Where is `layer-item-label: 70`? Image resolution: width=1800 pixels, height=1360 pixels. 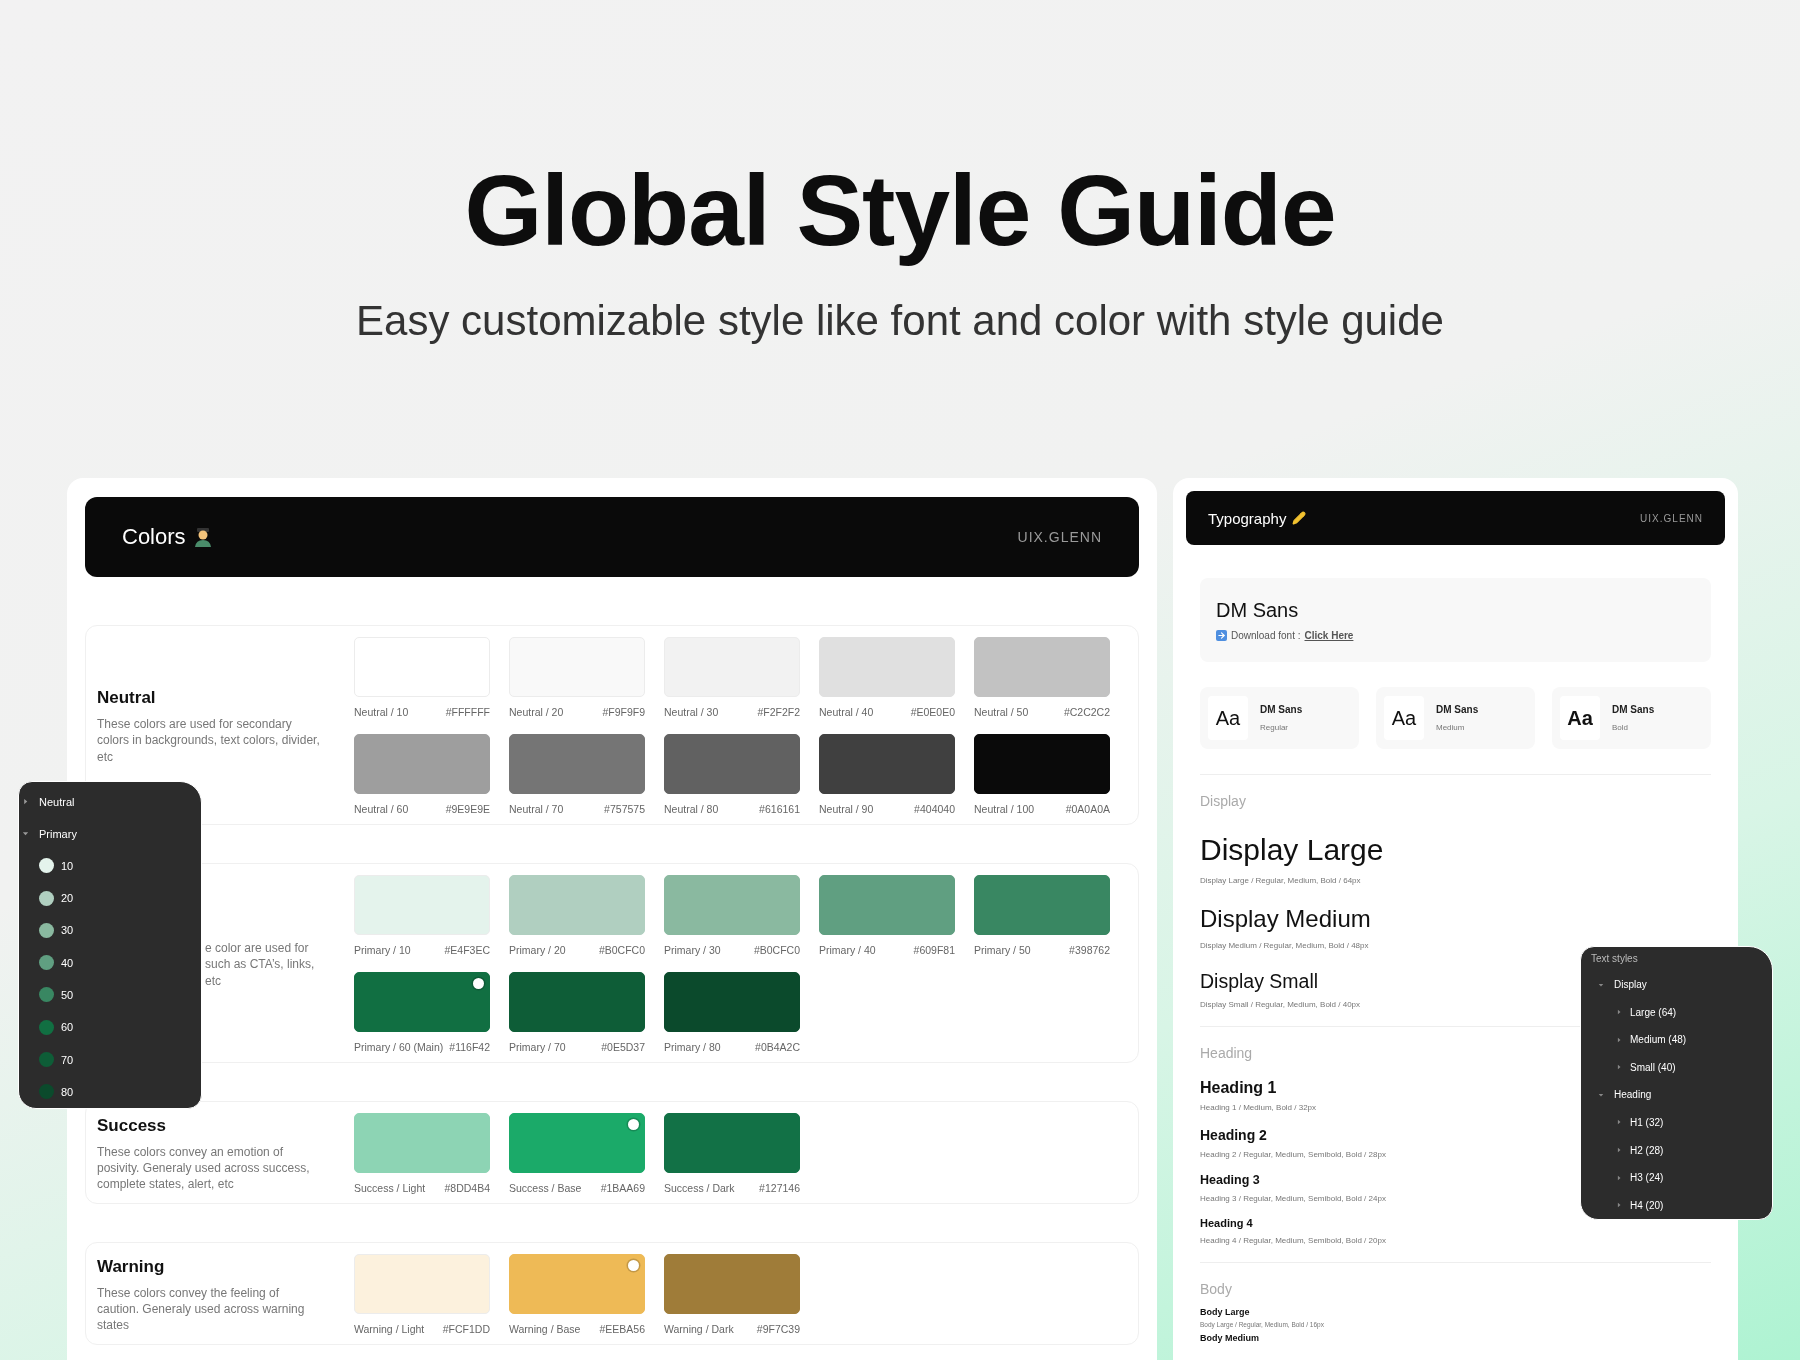 layer-item-label: 70 is located at coordinates (67, 1059).